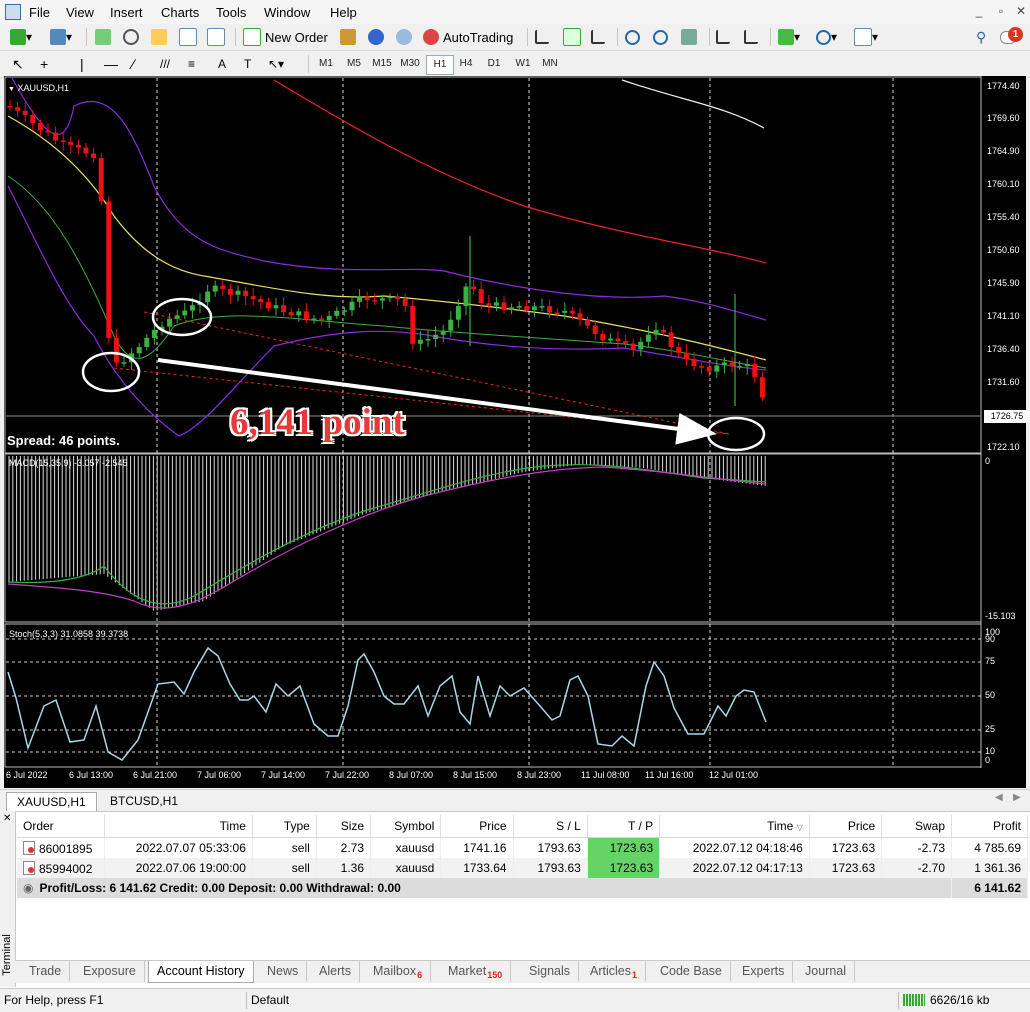 The width and height of the screenshot is (1030, 1012). I want to click on tf-m30: M30, so click(410, 64).